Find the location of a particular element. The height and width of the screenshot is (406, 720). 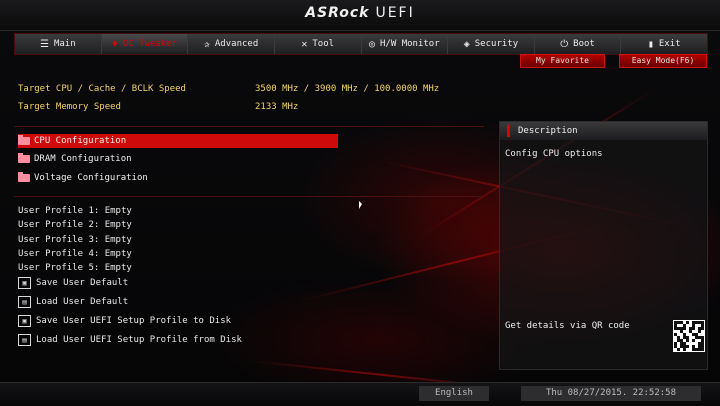

disk-save-icon: ▣ is located at coordinates (24, 321).